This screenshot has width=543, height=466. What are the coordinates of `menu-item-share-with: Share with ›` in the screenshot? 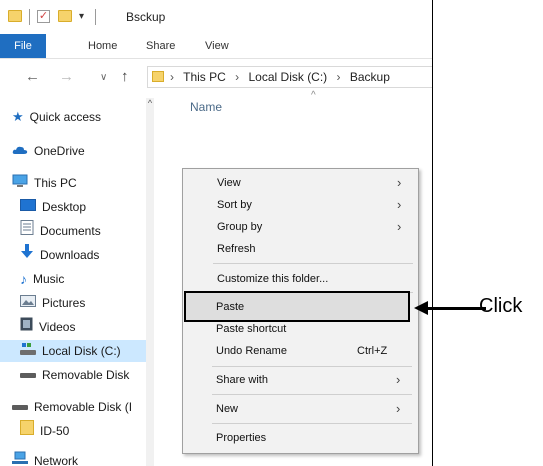 It's located at (299, 380).